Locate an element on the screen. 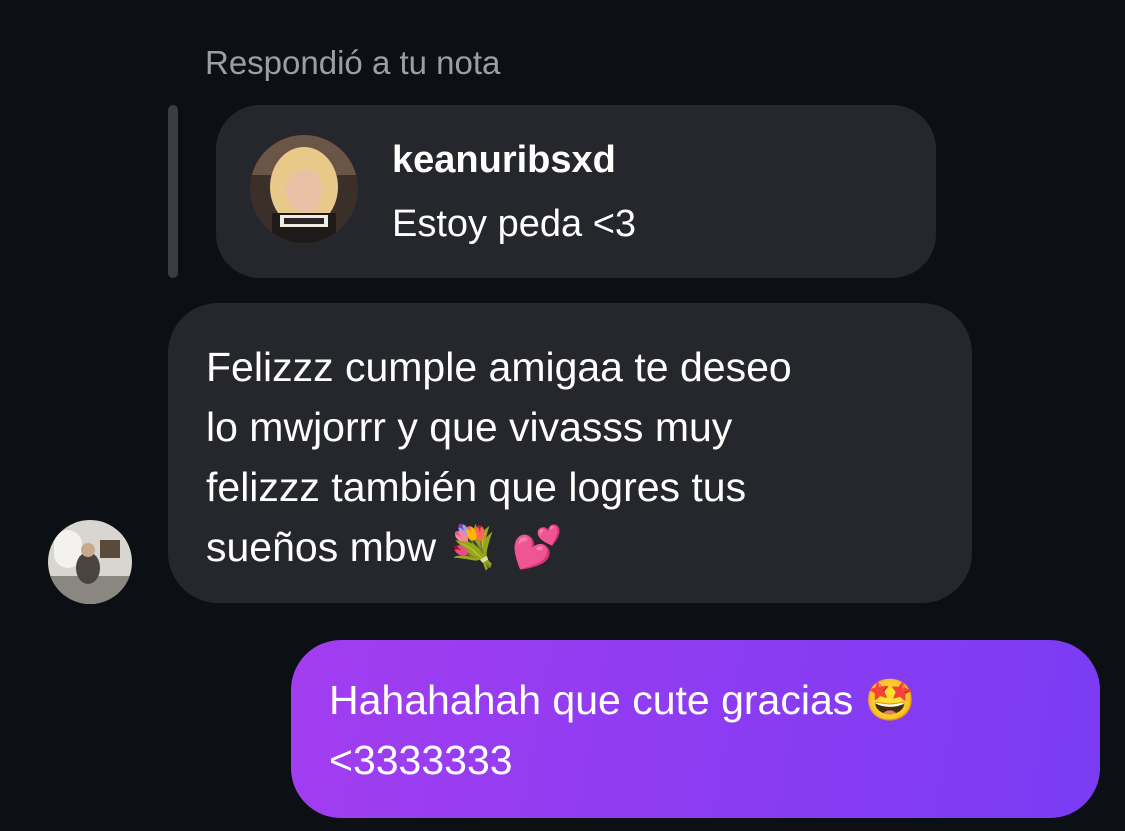  bouquet-heart-emoji: 💐 💕 is located at coordinates (505, 547).